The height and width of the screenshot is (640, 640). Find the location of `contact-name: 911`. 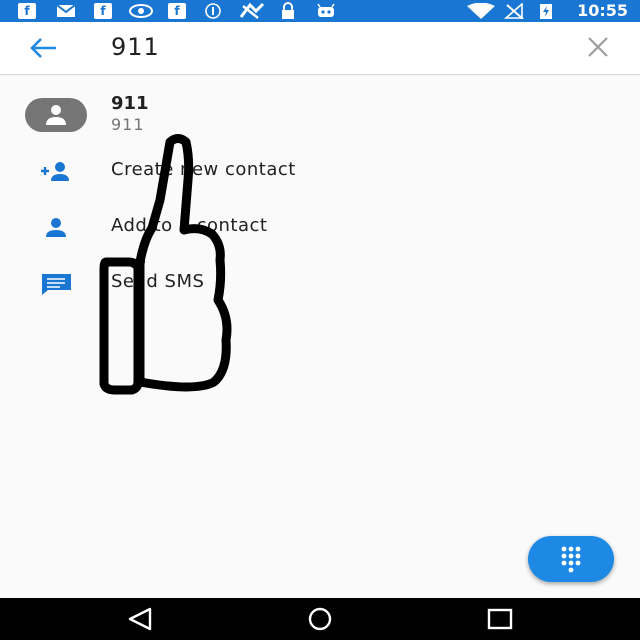

contact-name: 911 is located at coordinates (130, 103).